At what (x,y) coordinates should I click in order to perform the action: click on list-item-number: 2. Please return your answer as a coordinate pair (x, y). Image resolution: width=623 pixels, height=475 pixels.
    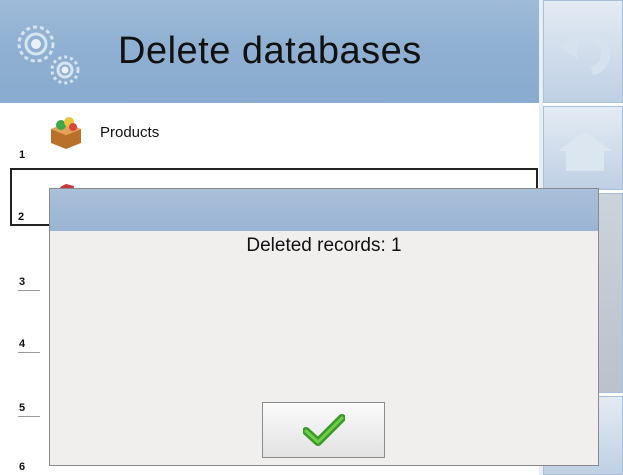
    Looking at the image, I should click on (21, 217).